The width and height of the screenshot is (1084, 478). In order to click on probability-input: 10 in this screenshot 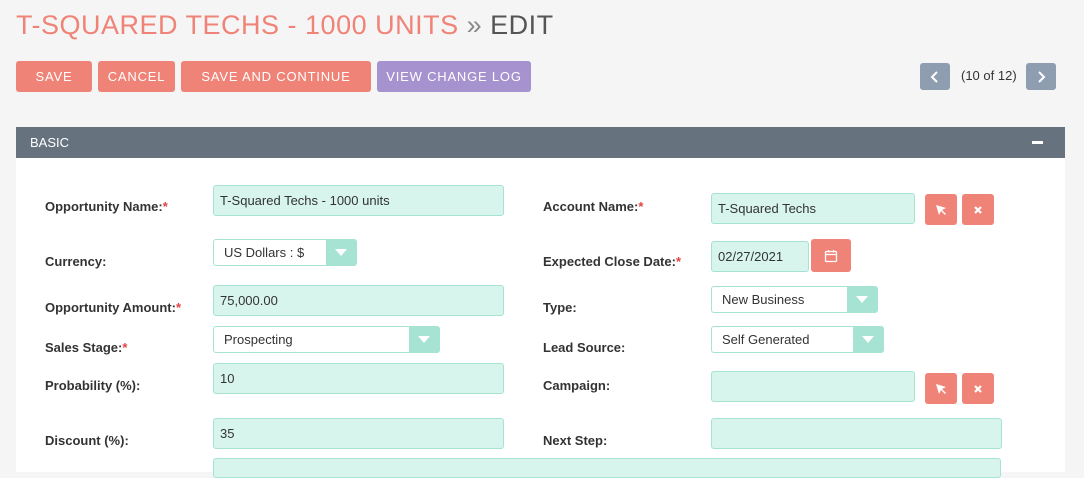, I will do `click(358, 378)`.